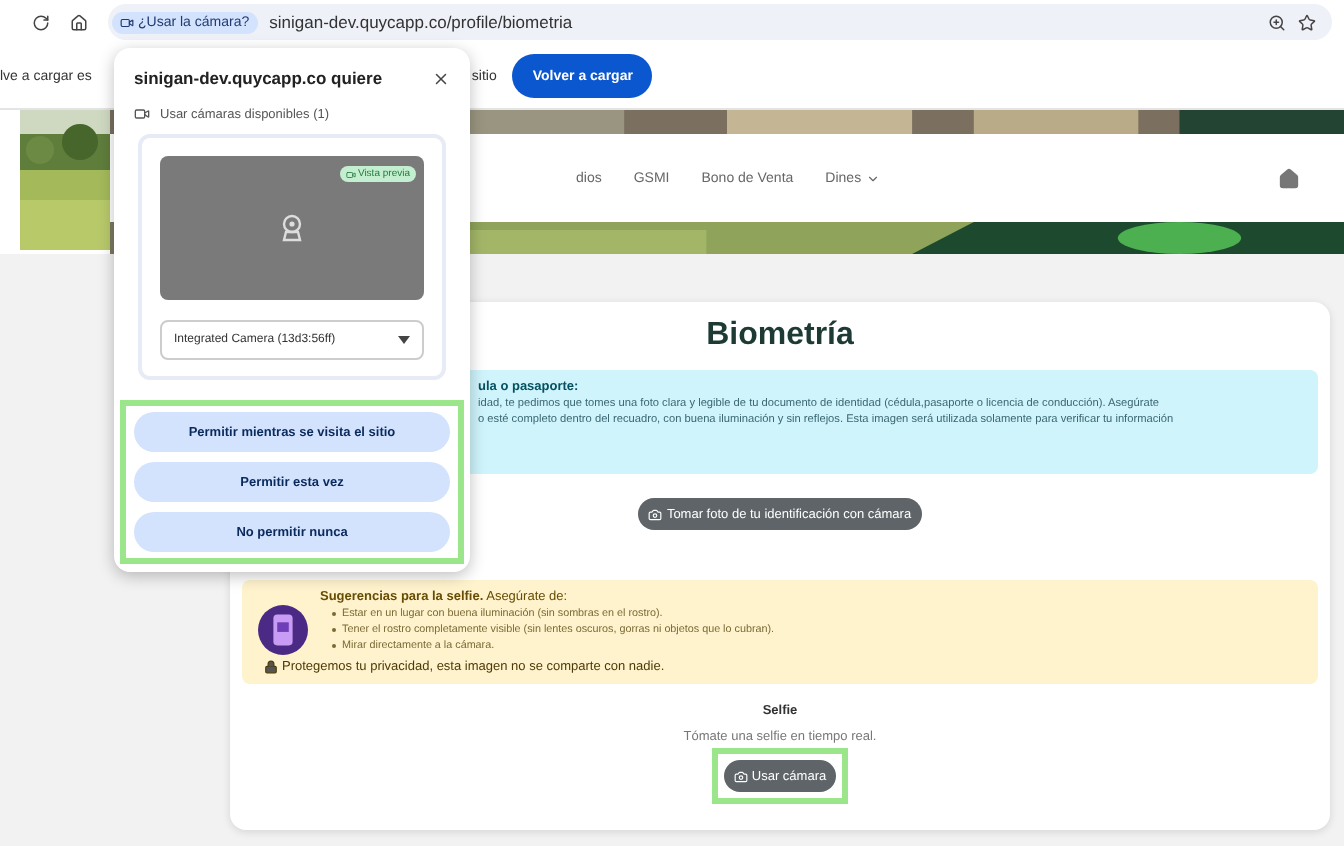 Image resolution: width=1344 pixels, height=846 pixels. I want to click on lock-icon, so click(271, 667).